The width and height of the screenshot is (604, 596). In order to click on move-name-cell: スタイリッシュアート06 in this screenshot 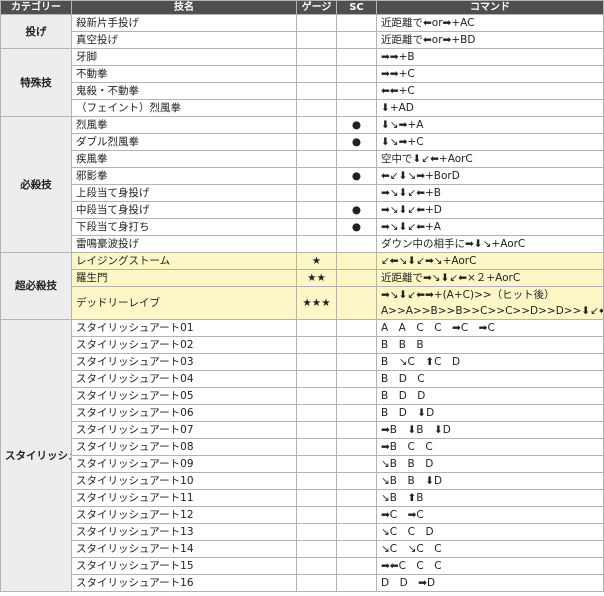, I will do `click(184, 413)`.